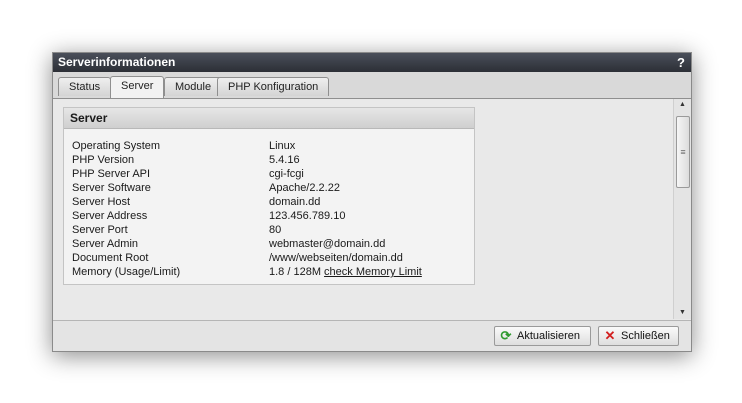 This screenshot has width=742, height=403. What do you see at coordinates (247, 230) in the screenshot?
I see `info-row: Server Port 80` at bounding box center [247, 230].